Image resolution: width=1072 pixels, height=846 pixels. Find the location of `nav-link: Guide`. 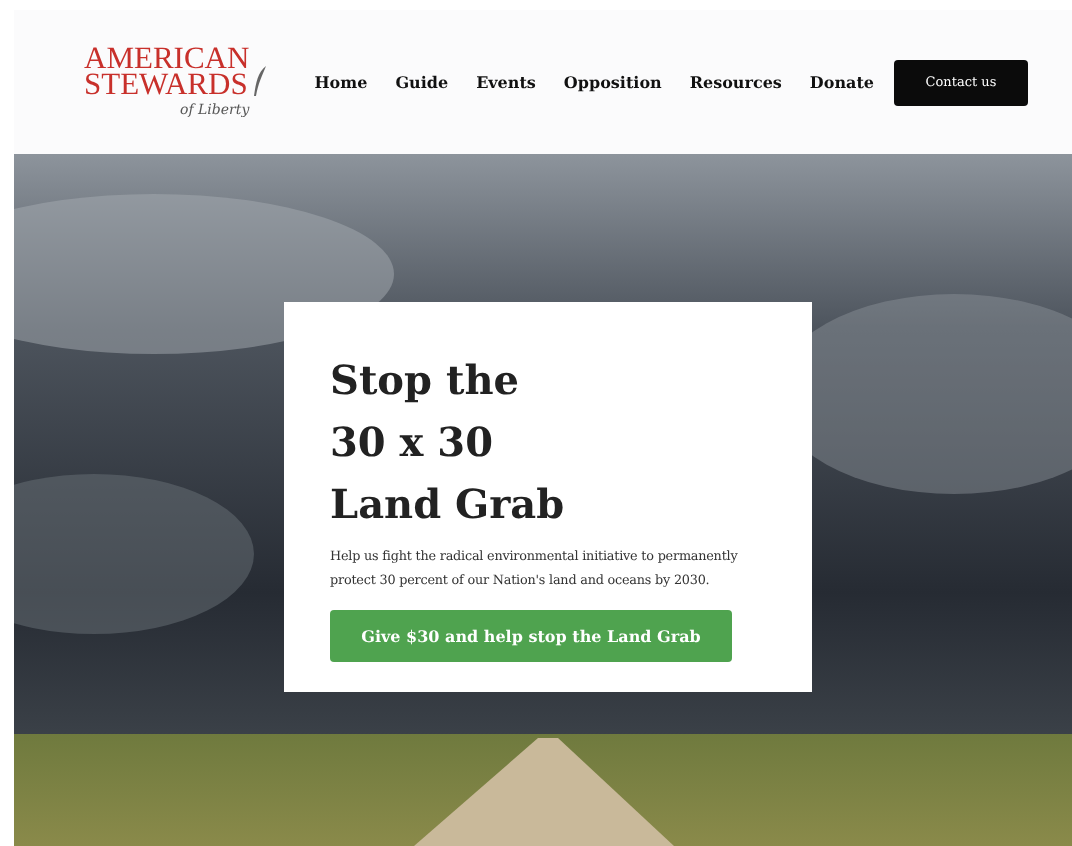

nav-link: Guide is located at coordinates (422, 82).